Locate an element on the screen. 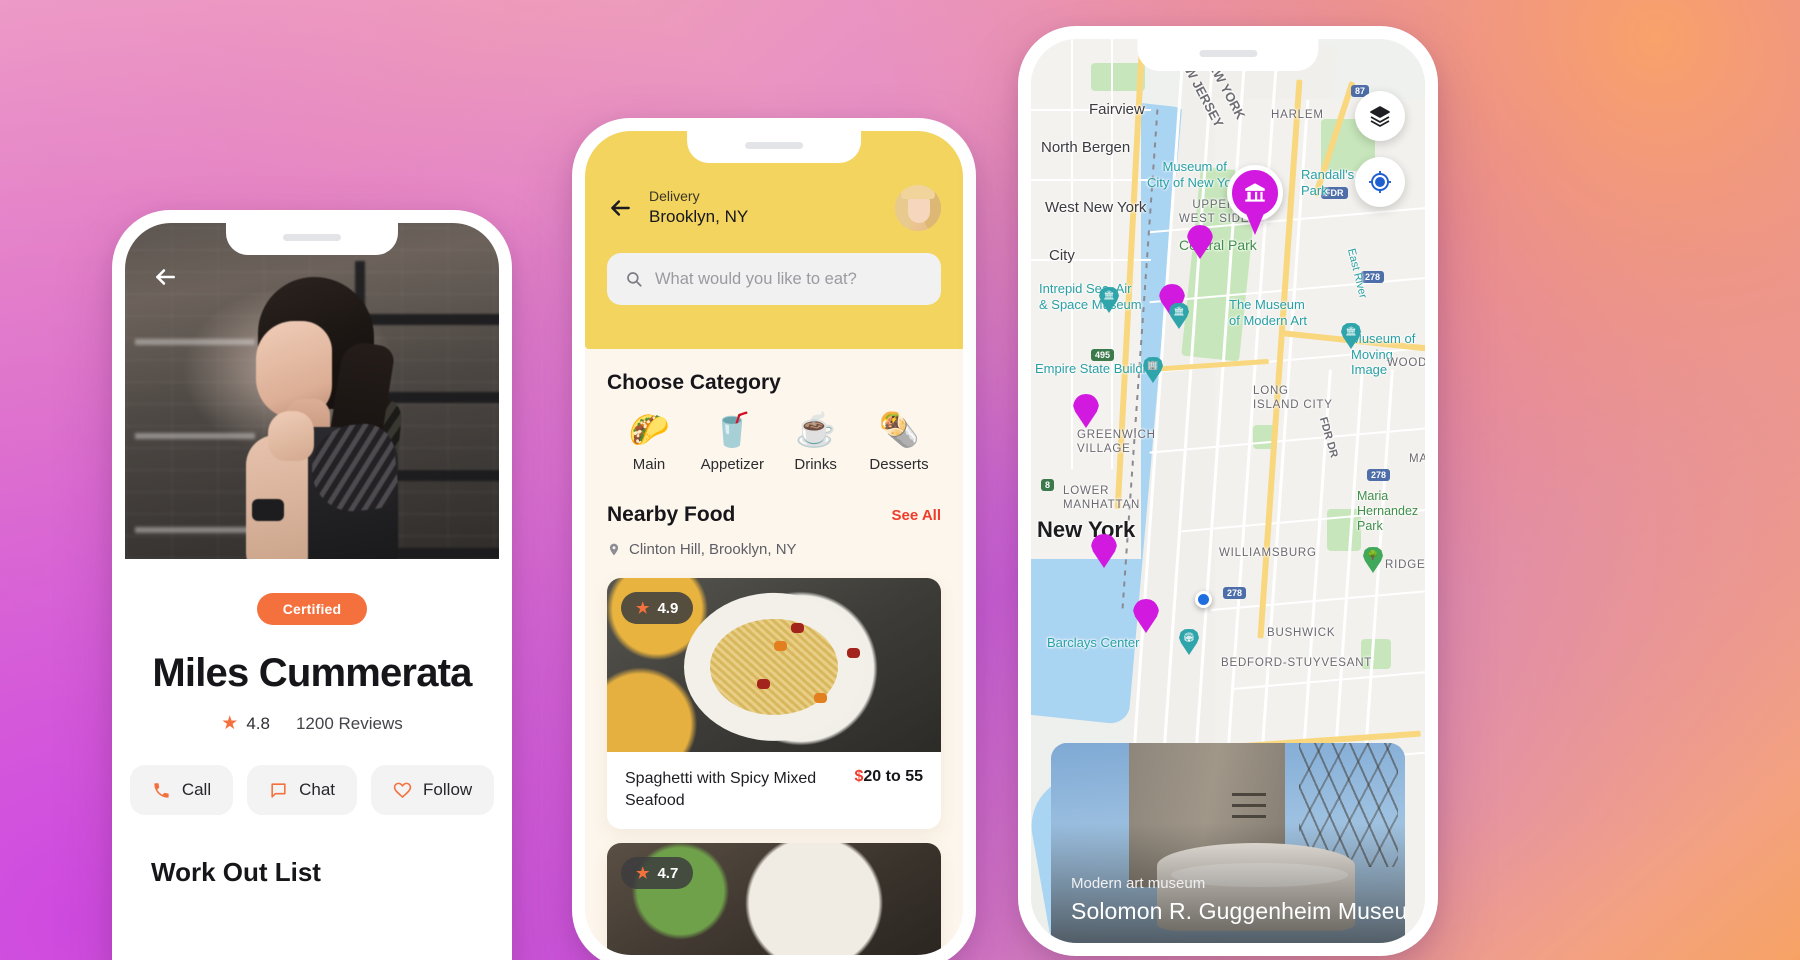 This screenshot has height=960, width=1800. map-label-woodside: WOODSIDE is located at coordinates (1406, 363).